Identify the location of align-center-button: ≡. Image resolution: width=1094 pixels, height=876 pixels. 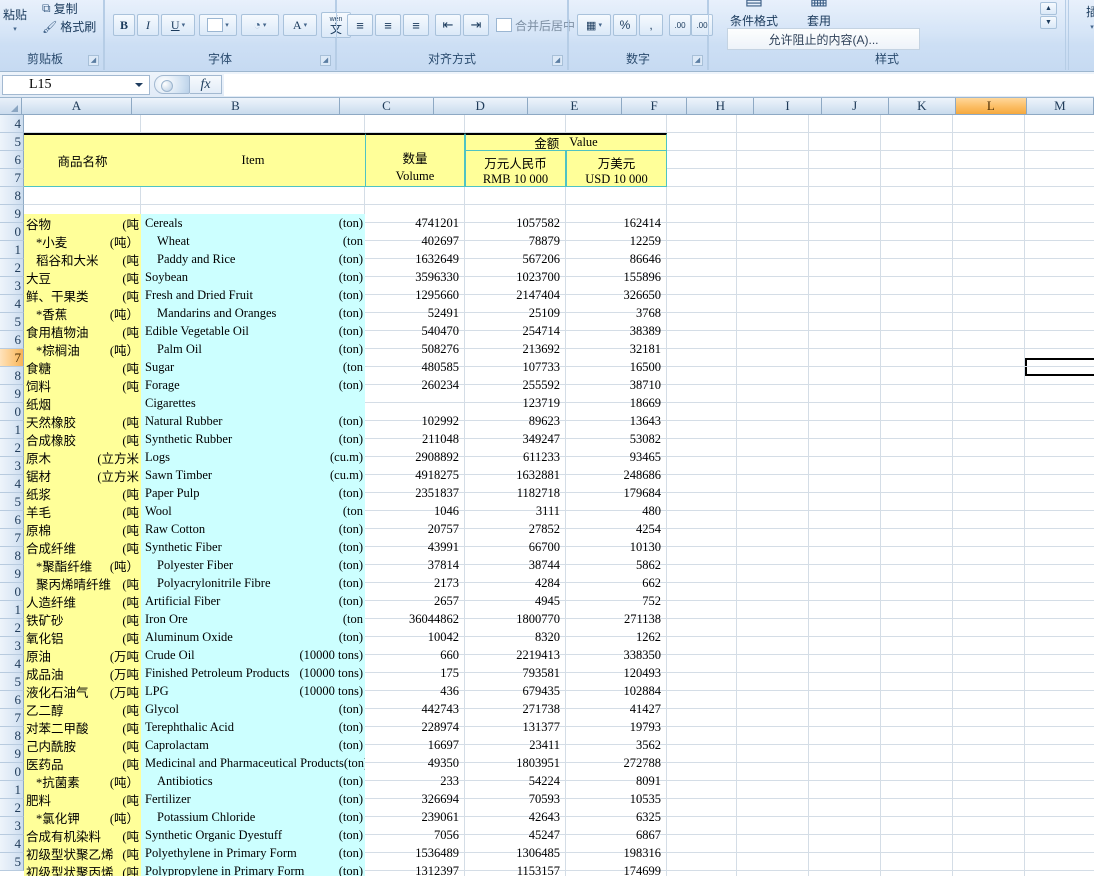
(388, 25).